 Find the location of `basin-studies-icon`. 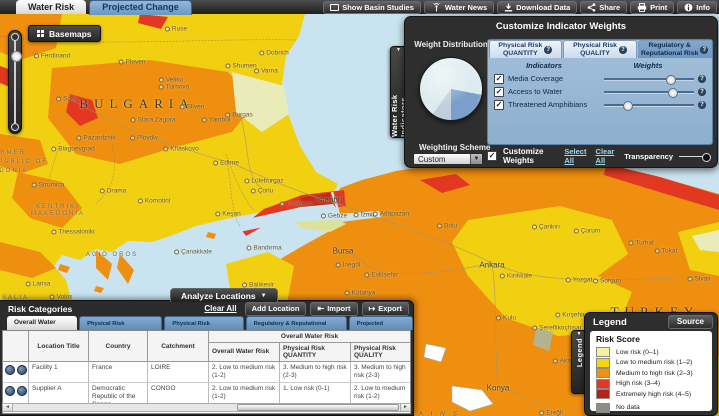

basin-studies-icon is located at coordinates (335, 7).